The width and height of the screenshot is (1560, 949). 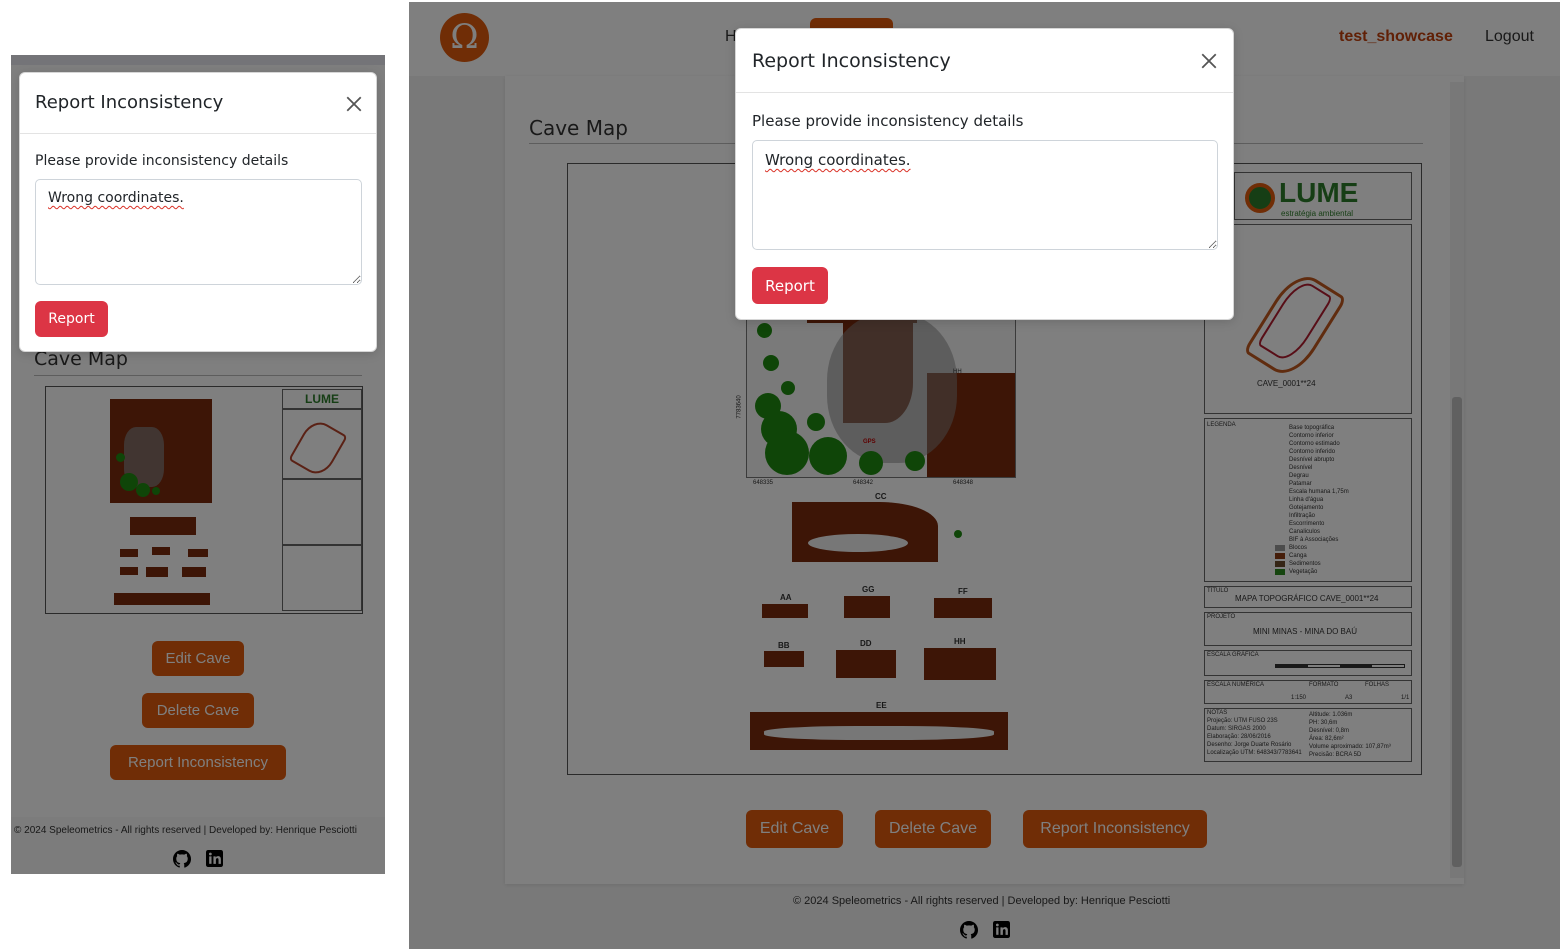 I want to click on lume-logo-box: LUME estratégia ambiental, so click(x=1323, y=196).